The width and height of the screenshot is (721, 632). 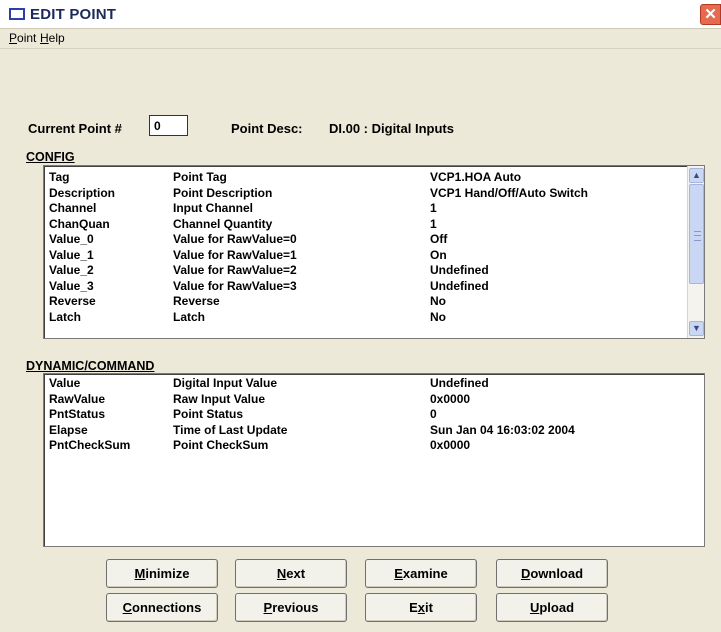 What do you see at coordinates (71, 239) in the screenshot?
I see `cell-name: Value_0` at bounding box center [71, 239].